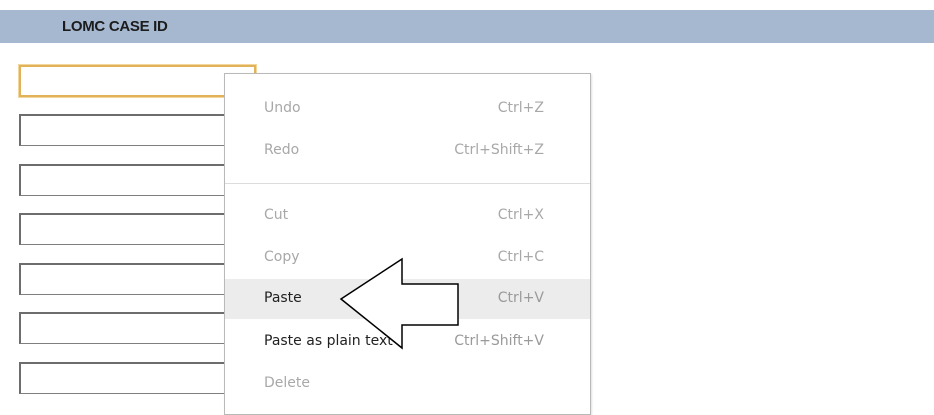 The image size is (934, 415). I want to click on menu-item-redo: Redo Ctrl+Shift+Z, so click(407, 151).